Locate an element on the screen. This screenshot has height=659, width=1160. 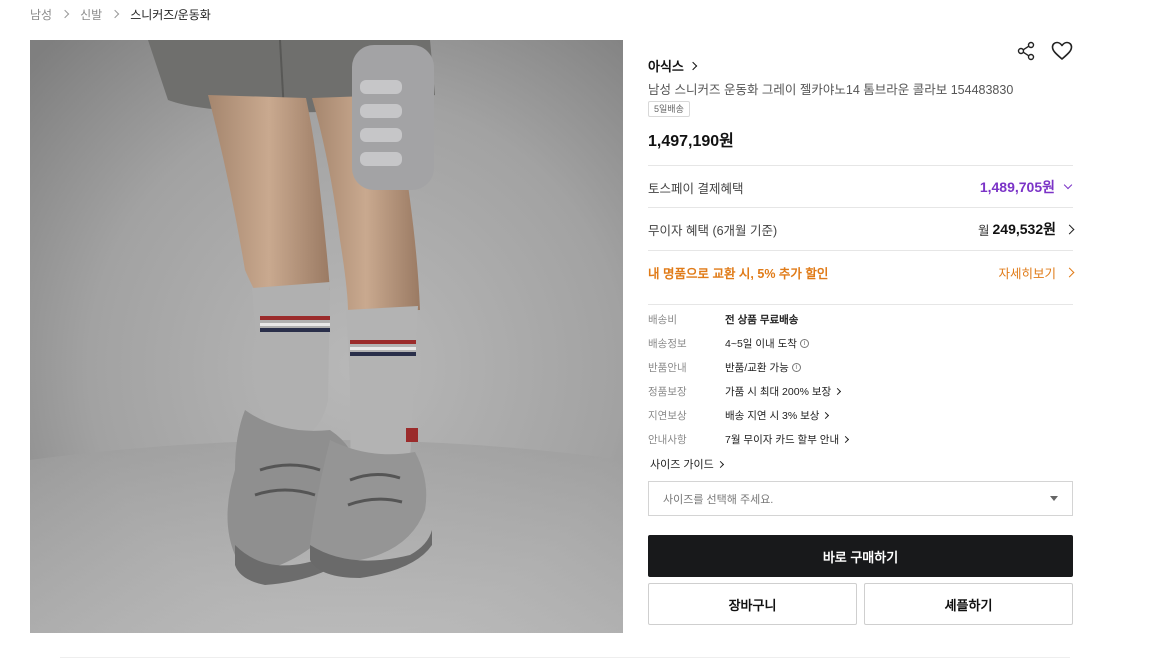
spec-value: 전 상품 무료배송 is located at coordinates (762, 319).